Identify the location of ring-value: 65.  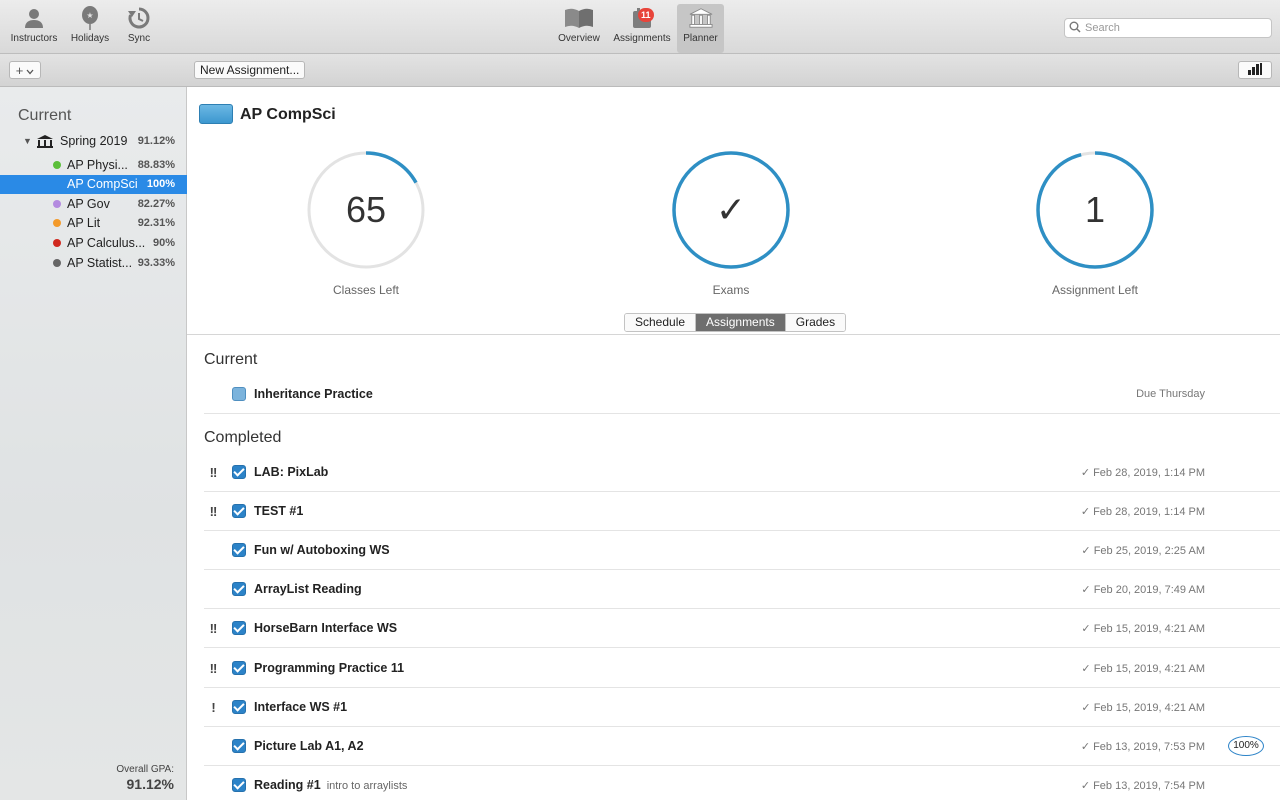
(366, 209).